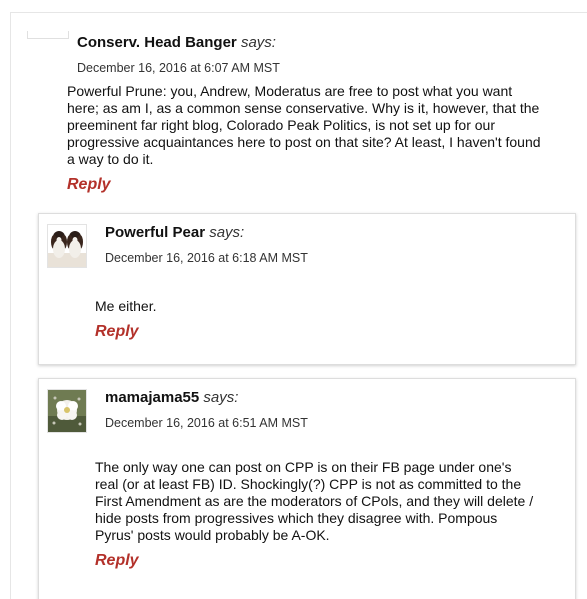  Describe the element at coordinates (157, 42) in the screenshot. I see `comment-author: Conserv. Head Banger` at that location.